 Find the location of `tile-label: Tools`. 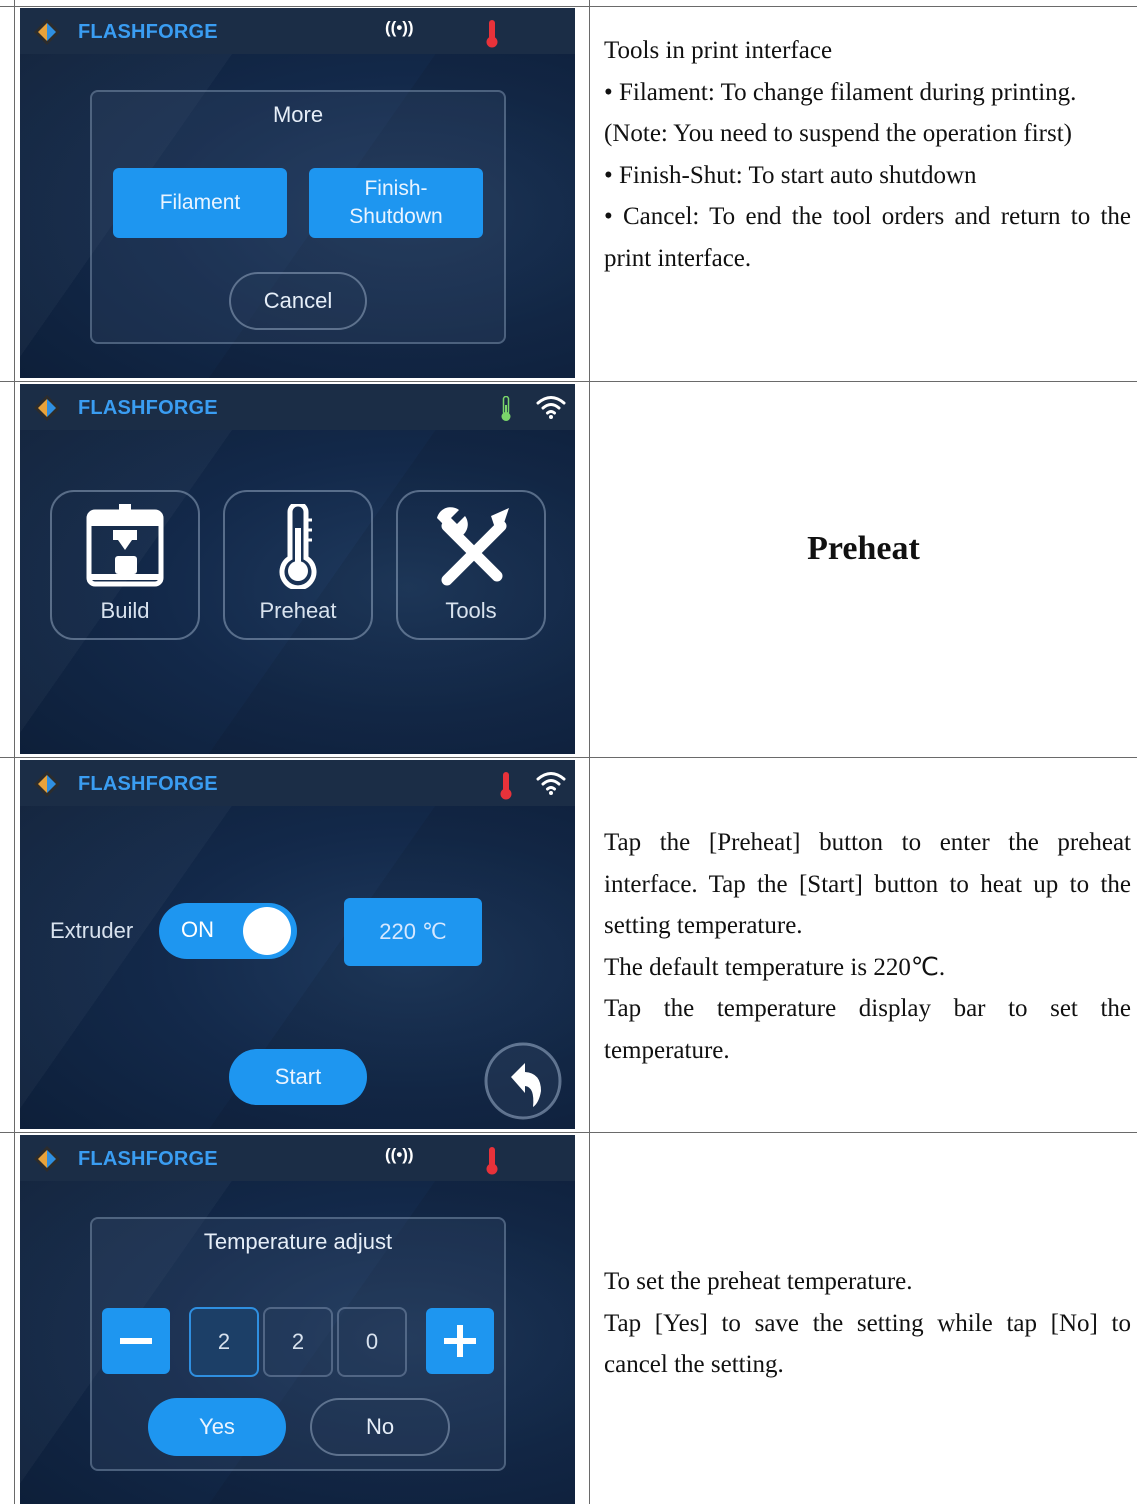

tile-label: Tools is located at coordinates (471, 610).